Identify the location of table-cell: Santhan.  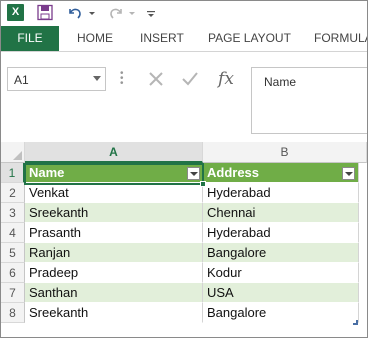
(114, 293).